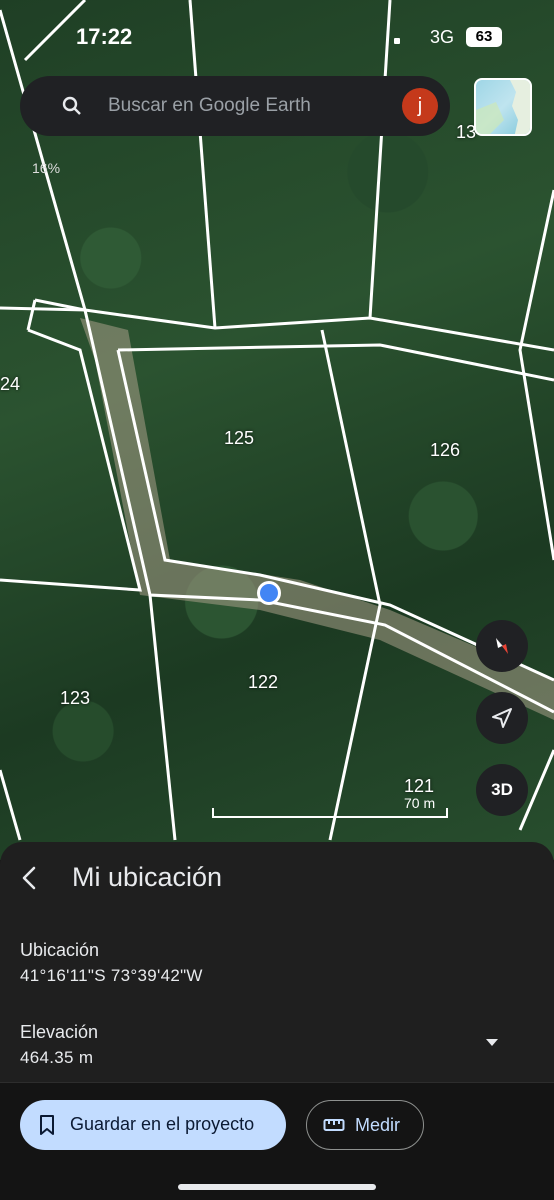 The image size is (554, 1200). What do you see at coordinates (419, 786) in the screenshot?
I see `parcel-label: 121` at bounding box center [419, 786].